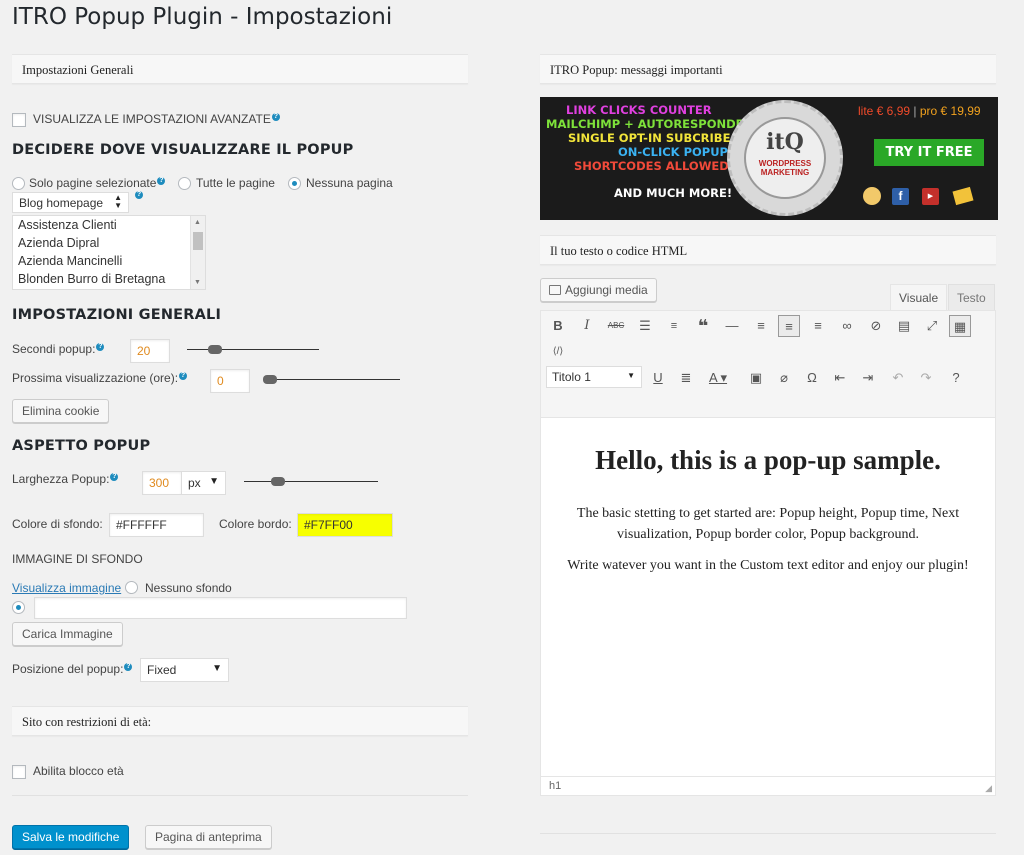 This screenshot has width=1024, height=855. Describe the element at coordinates (555, 786) in the screenshot. I see `element-path: h1` at that location.